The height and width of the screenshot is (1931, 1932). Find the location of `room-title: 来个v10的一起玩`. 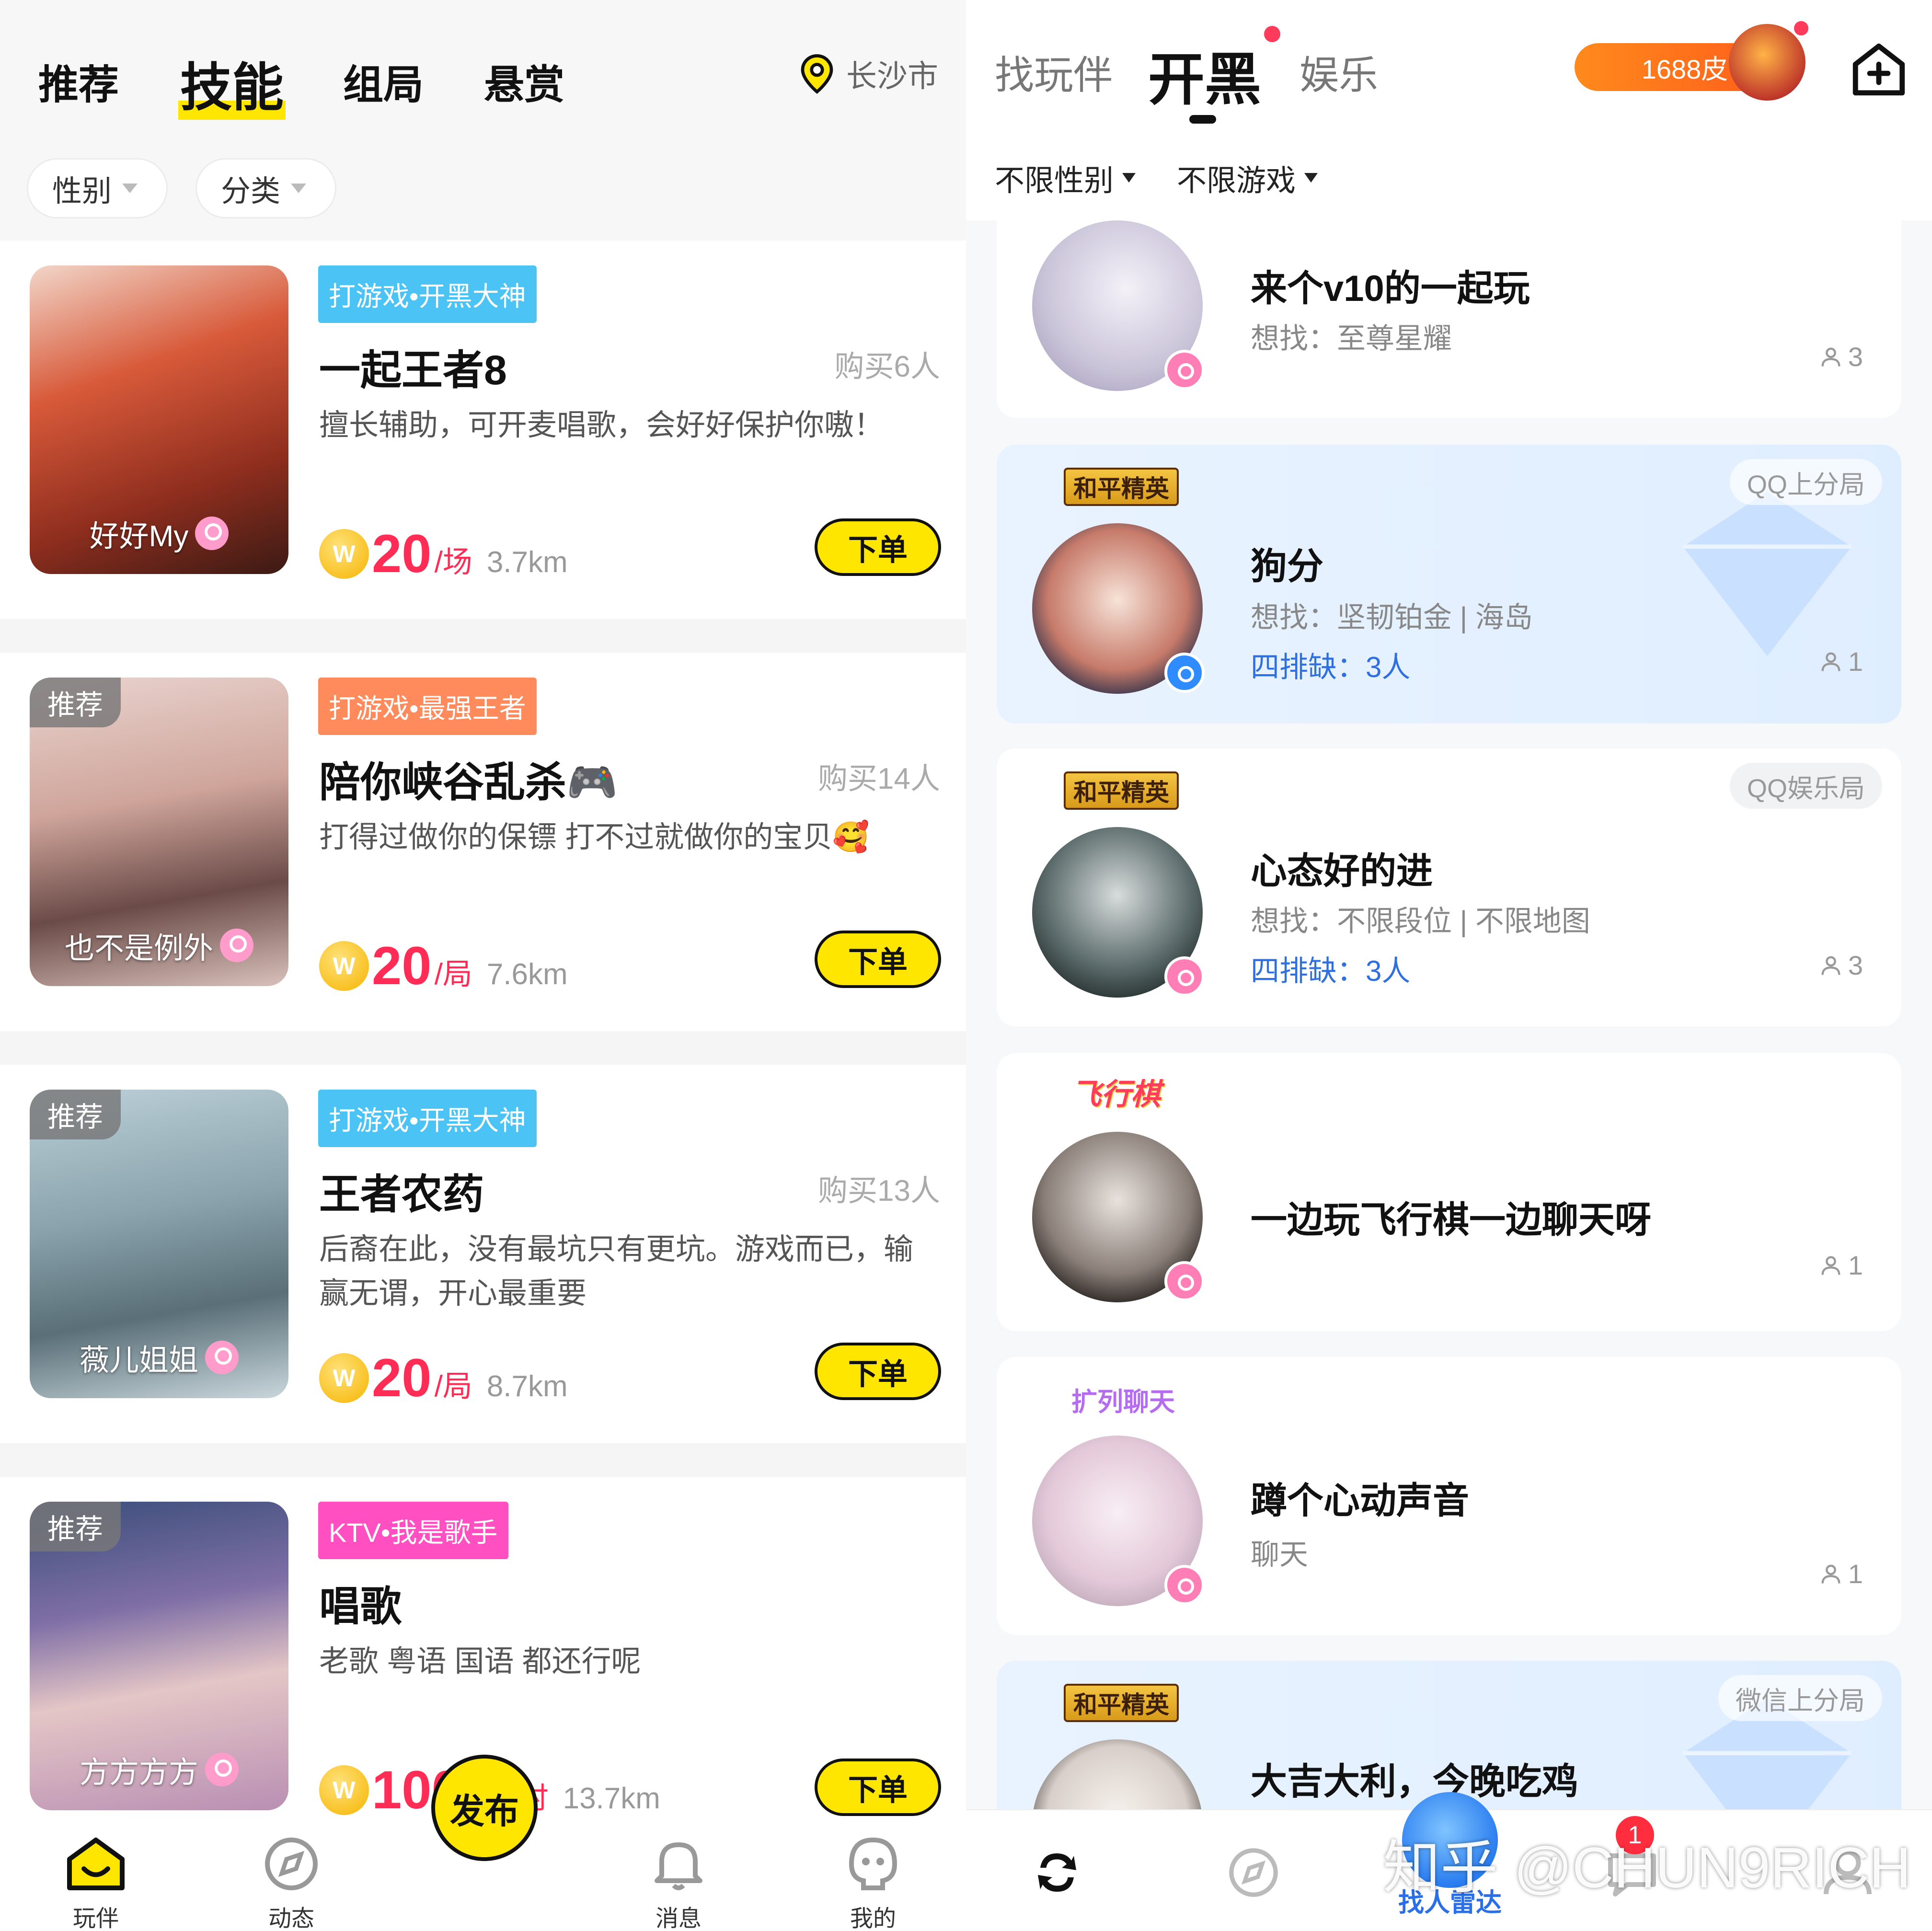

room-title: 来个v10的一起玩 is located at coordinates (1390, 288).